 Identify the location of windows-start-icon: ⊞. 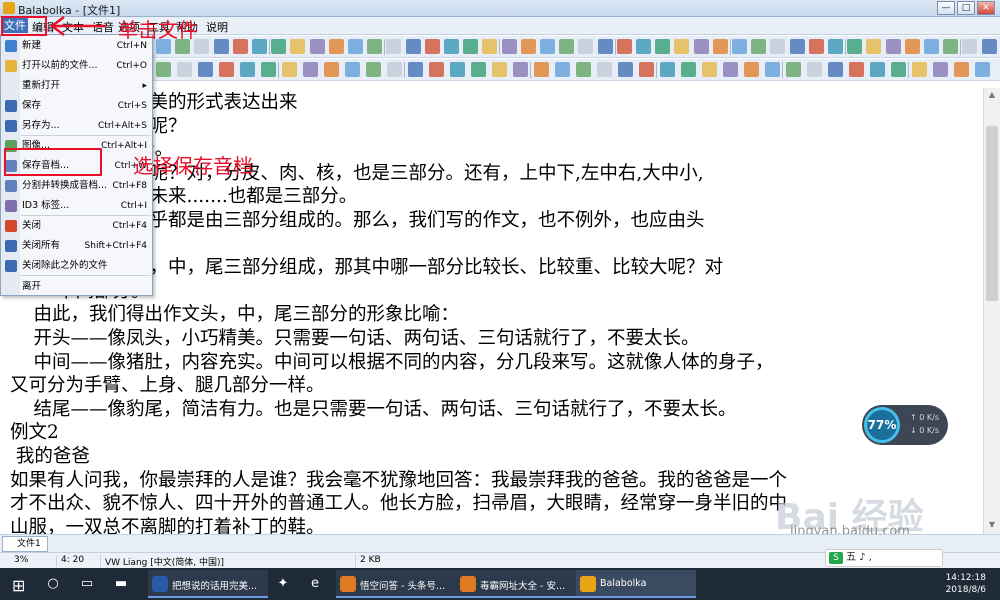
(18, 585).